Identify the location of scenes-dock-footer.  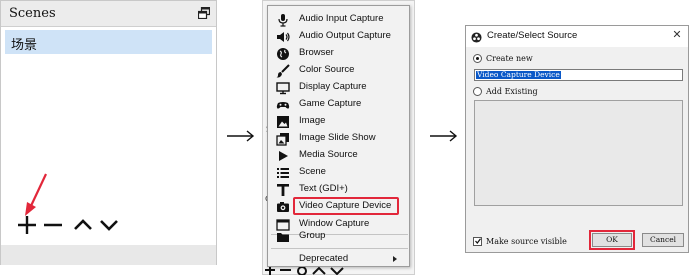
(108, 255).